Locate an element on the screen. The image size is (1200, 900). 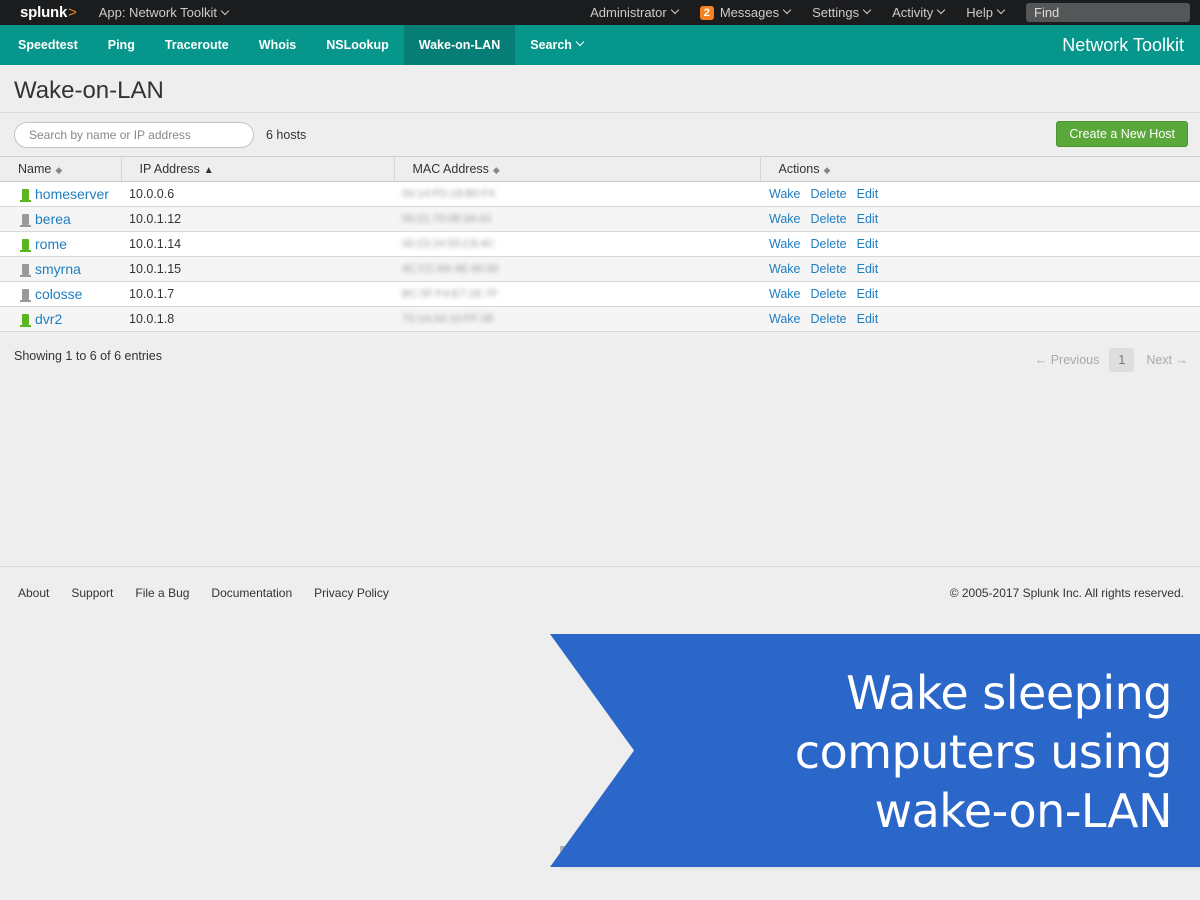
mac-address-cell: 70:1A:04:10:FF:28 is located at coordinates (448, 319).